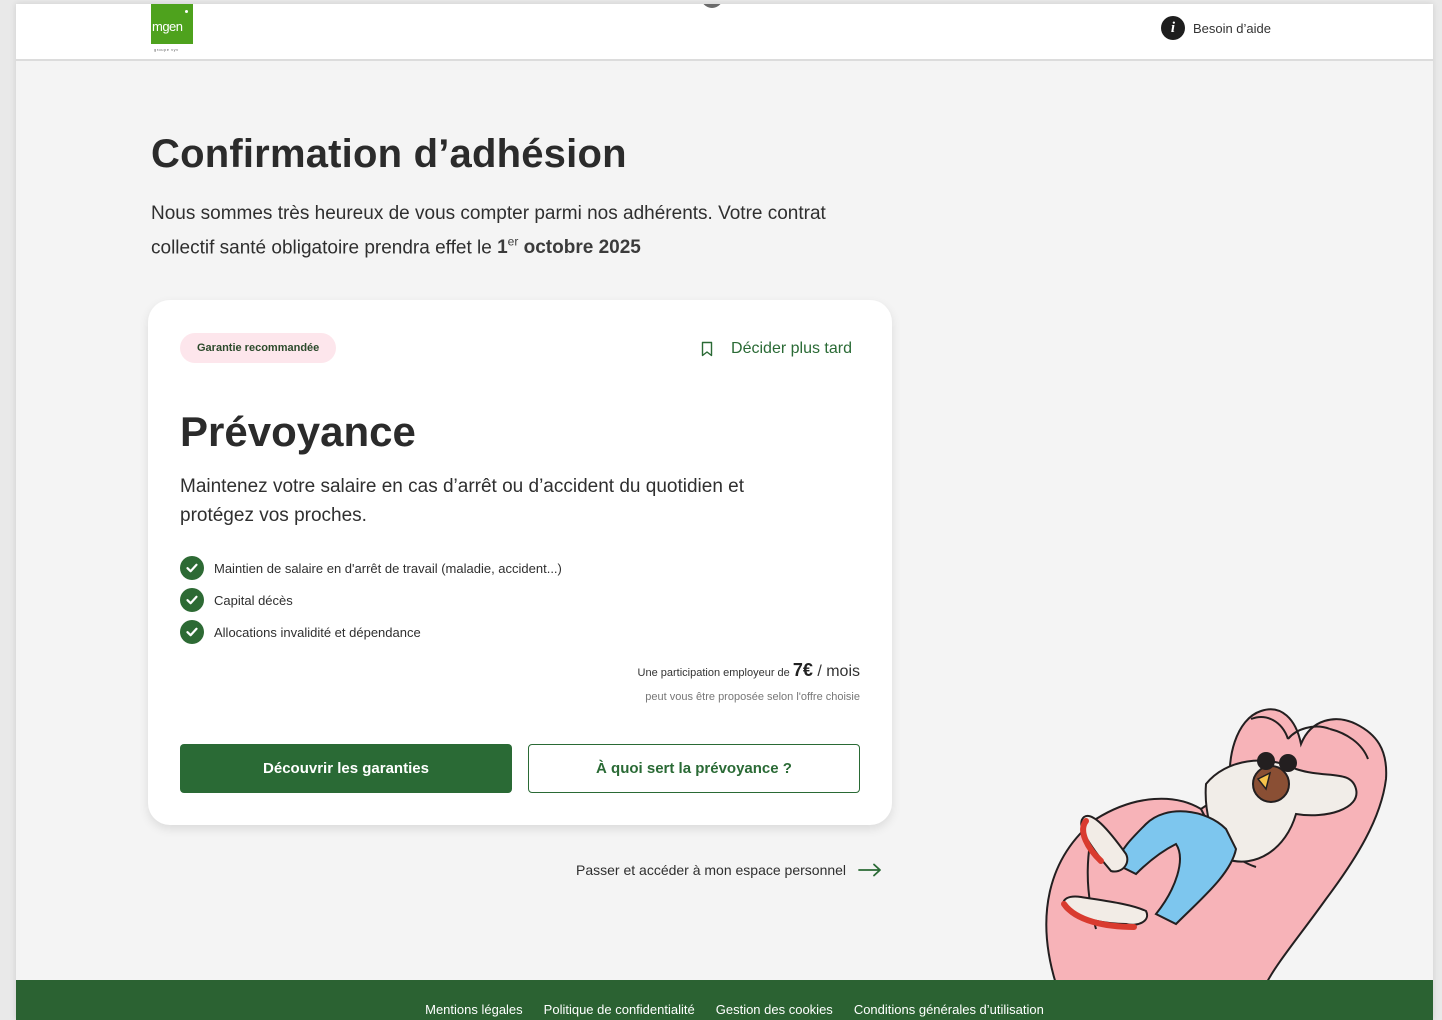 Image resolution: width=1442 pixels, height=1020 pixels. I want to click on footer-link-cookies: Gestion des cookies, so click(774, 1011).